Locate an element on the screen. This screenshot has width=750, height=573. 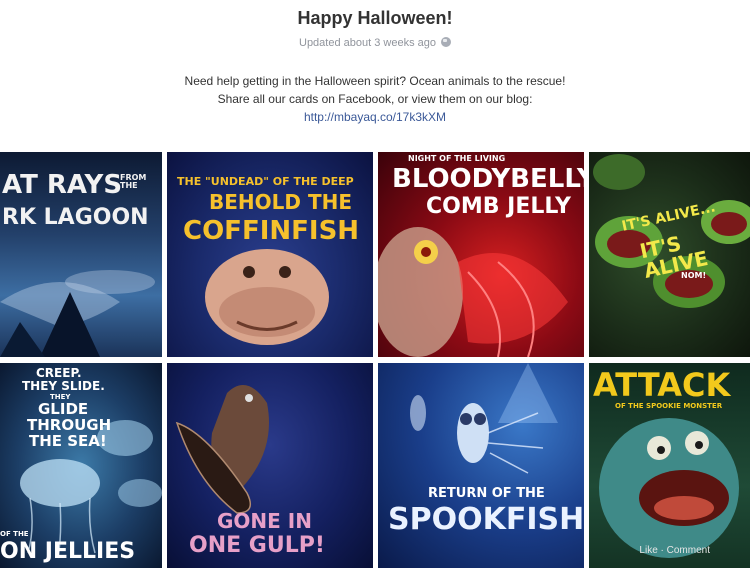
album-title: Happy Halloween! is located at coordinates (375, 18).